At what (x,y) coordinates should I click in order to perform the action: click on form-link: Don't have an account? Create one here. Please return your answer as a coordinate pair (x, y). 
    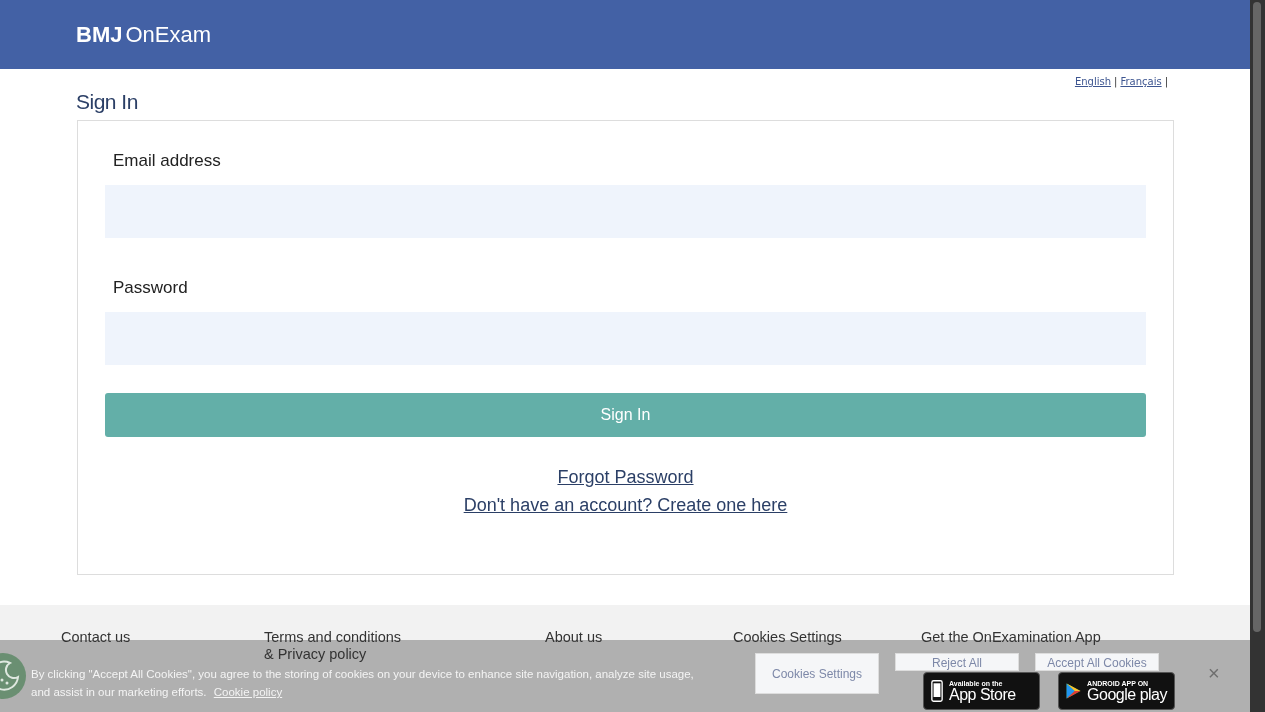
    Looking at the image, I should click on (625, 505).